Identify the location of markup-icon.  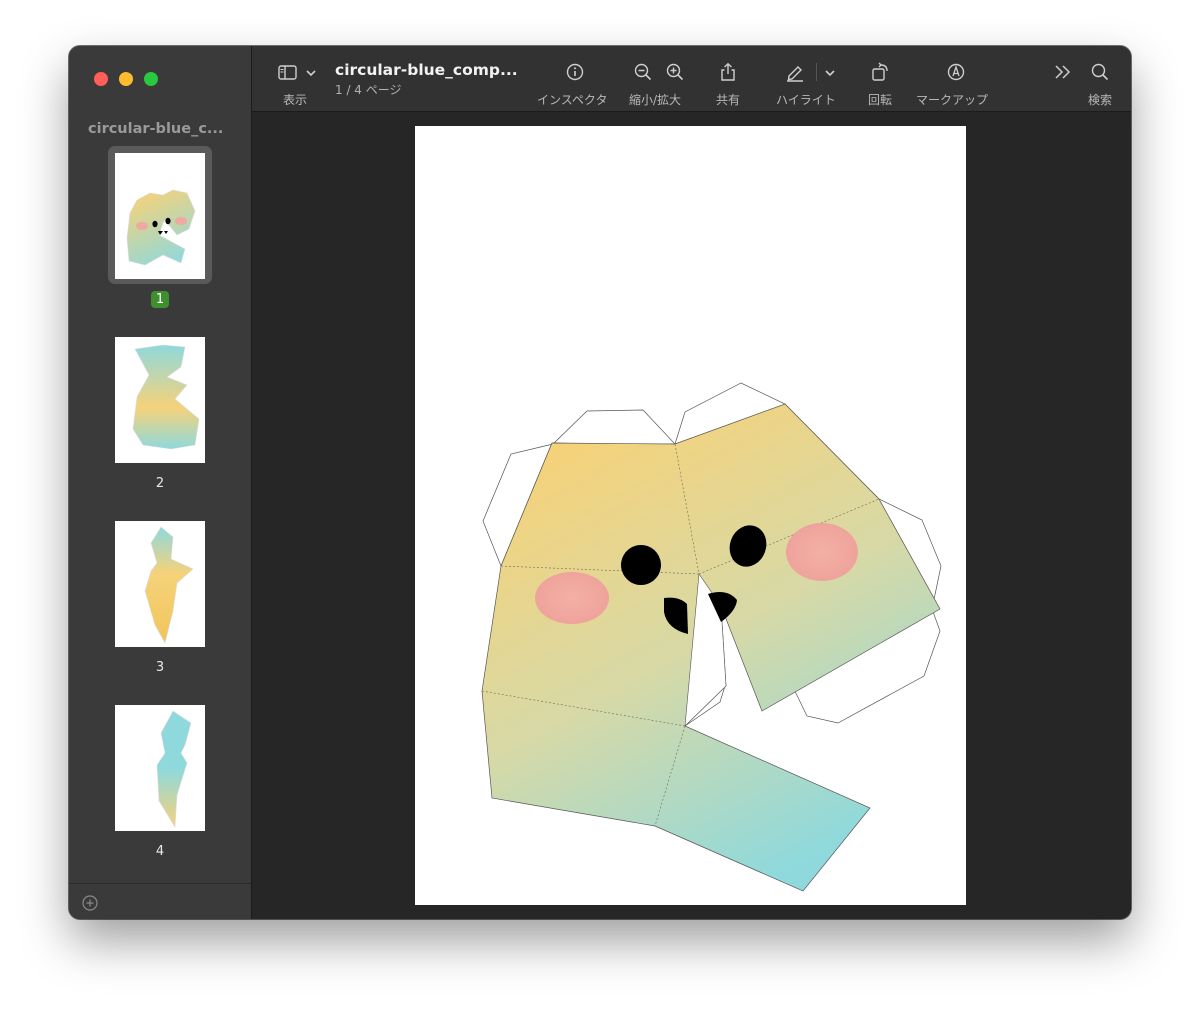
(956, 72).